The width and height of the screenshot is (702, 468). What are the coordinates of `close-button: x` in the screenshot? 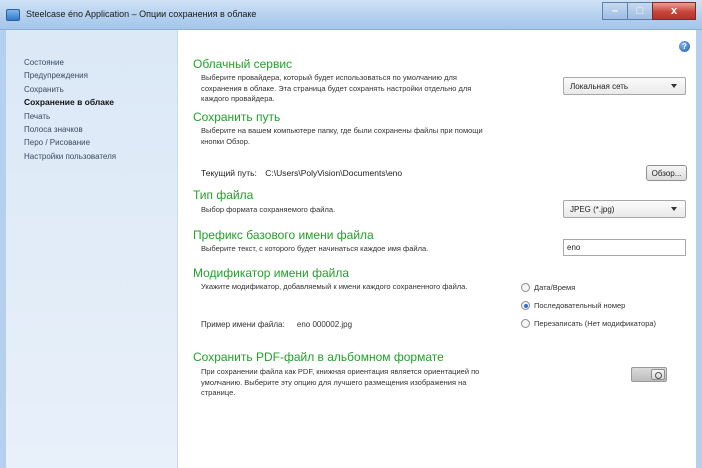 It's located at (674, 11).